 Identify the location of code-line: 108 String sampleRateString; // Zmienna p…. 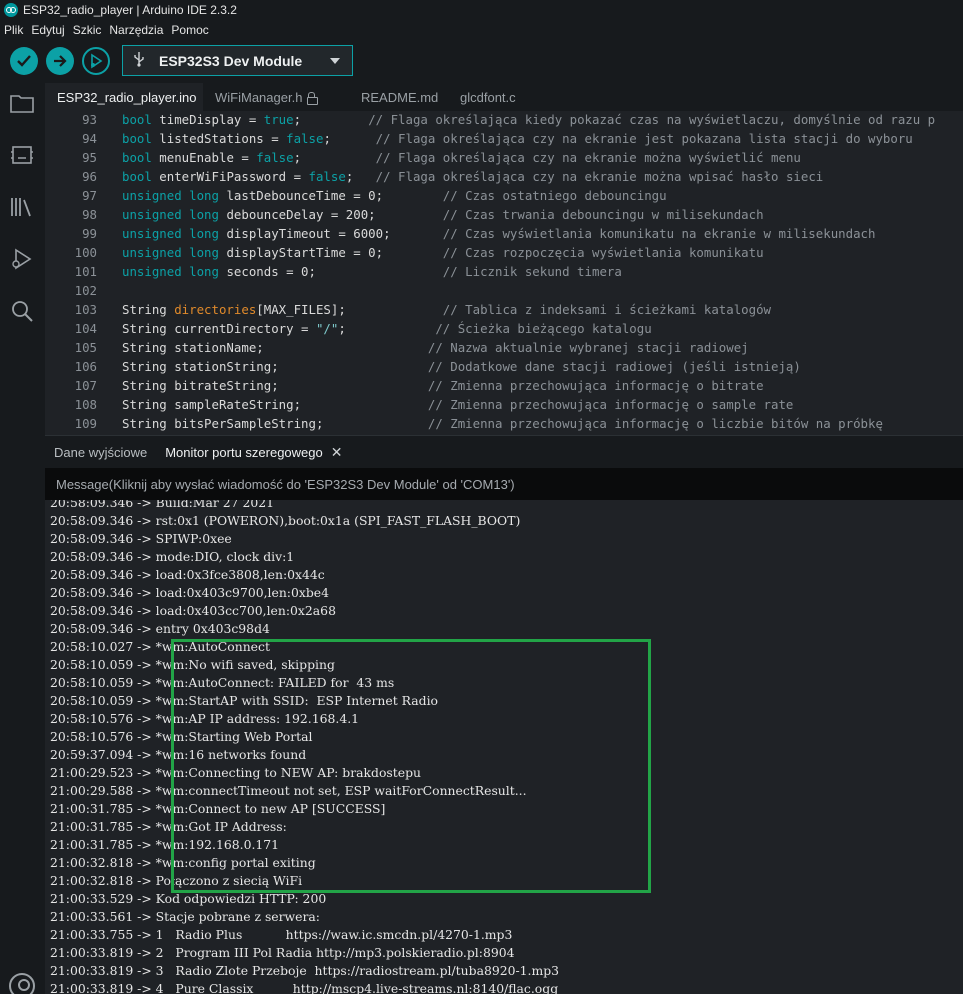
(504, 404).